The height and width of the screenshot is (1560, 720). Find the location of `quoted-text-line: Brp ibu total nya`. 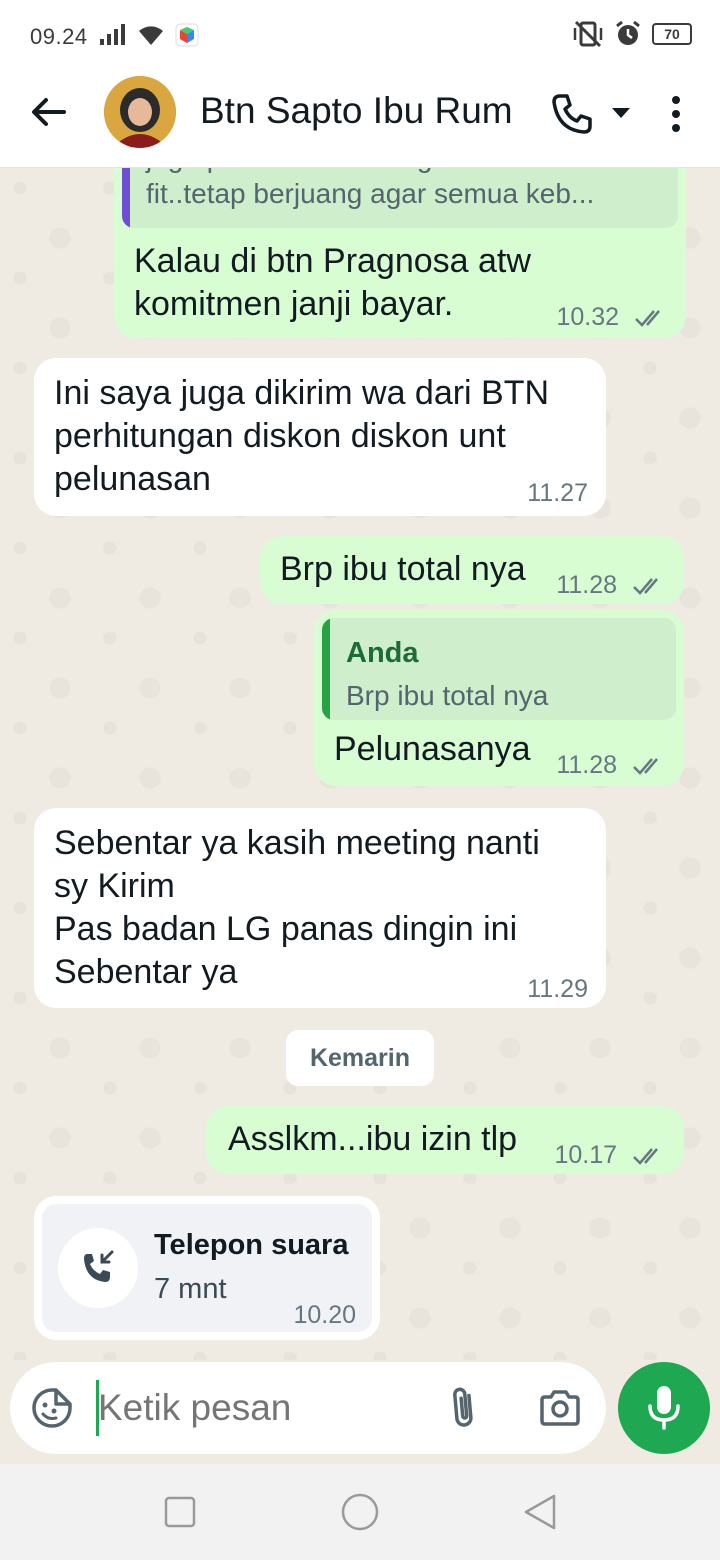

quoted-text-line: Brp ibu total nya is located at coordinates (447, 695).